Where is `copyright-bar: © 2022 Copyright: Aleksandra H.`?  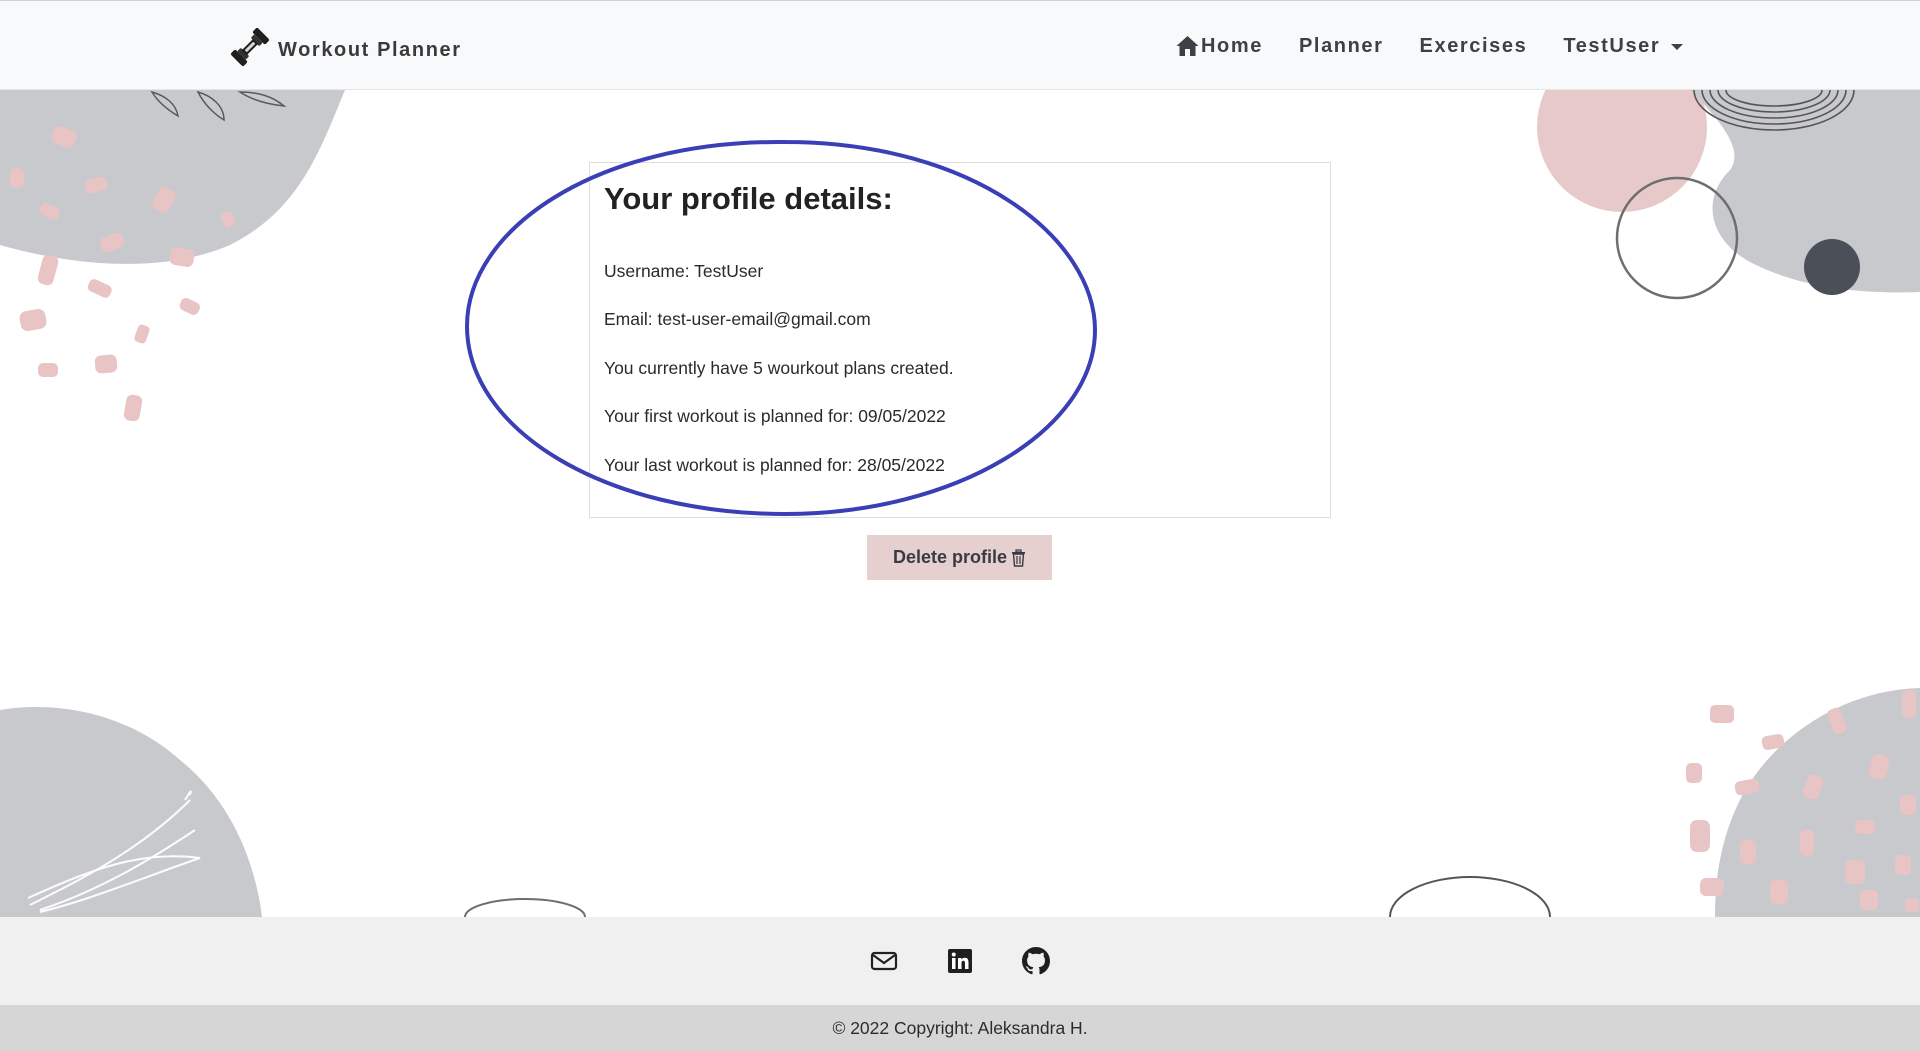
copyright-bar: © 2022 Copyright: Aleksandra H. is located at coordinates (960, 1028).